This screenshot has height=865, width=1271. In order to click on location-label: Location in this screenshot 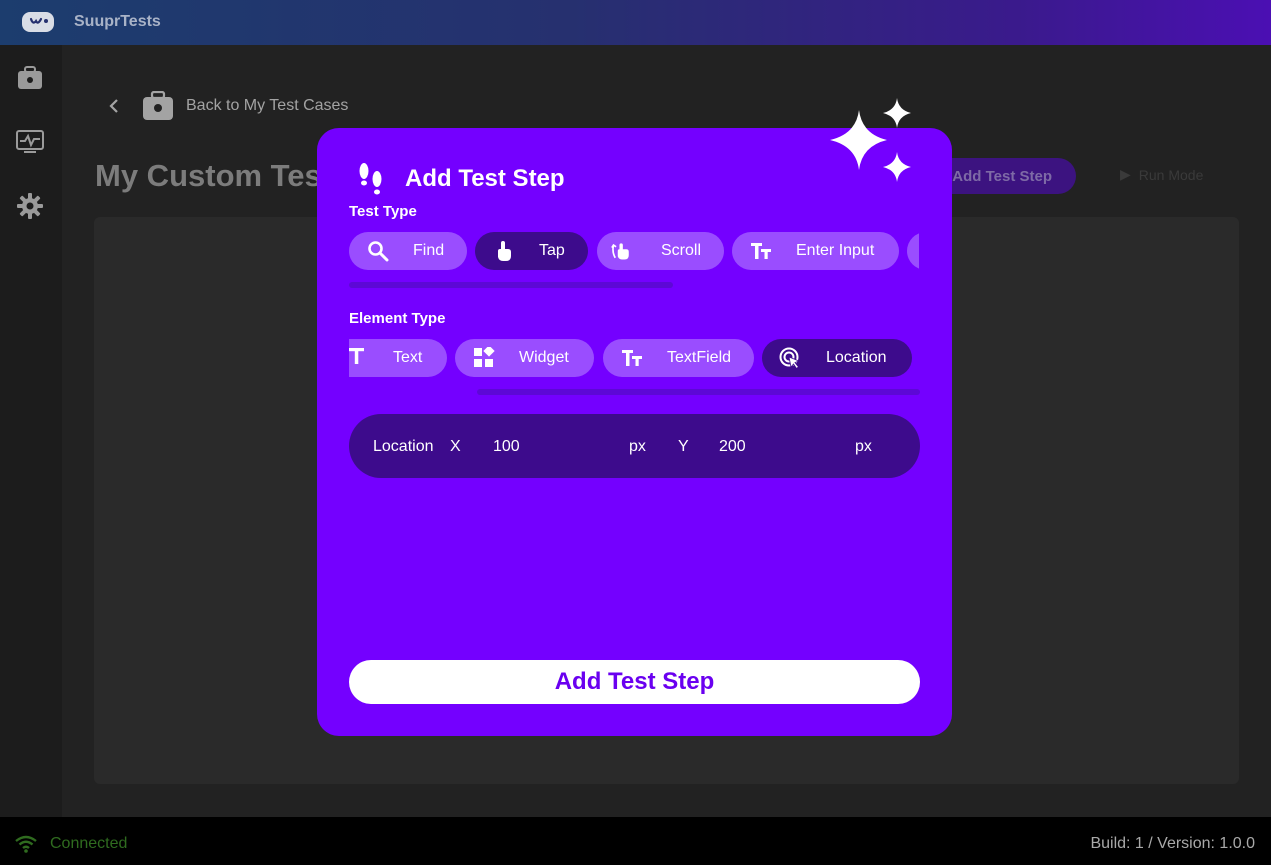, I will do `click(403, 446)`.